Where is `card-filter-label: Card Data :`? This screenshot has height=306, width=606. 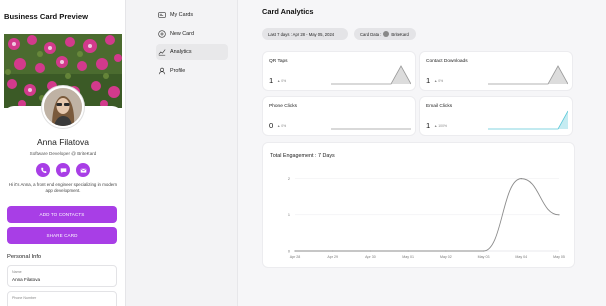
card-filter-label: Card Data : is located at coordinates (371, 34).